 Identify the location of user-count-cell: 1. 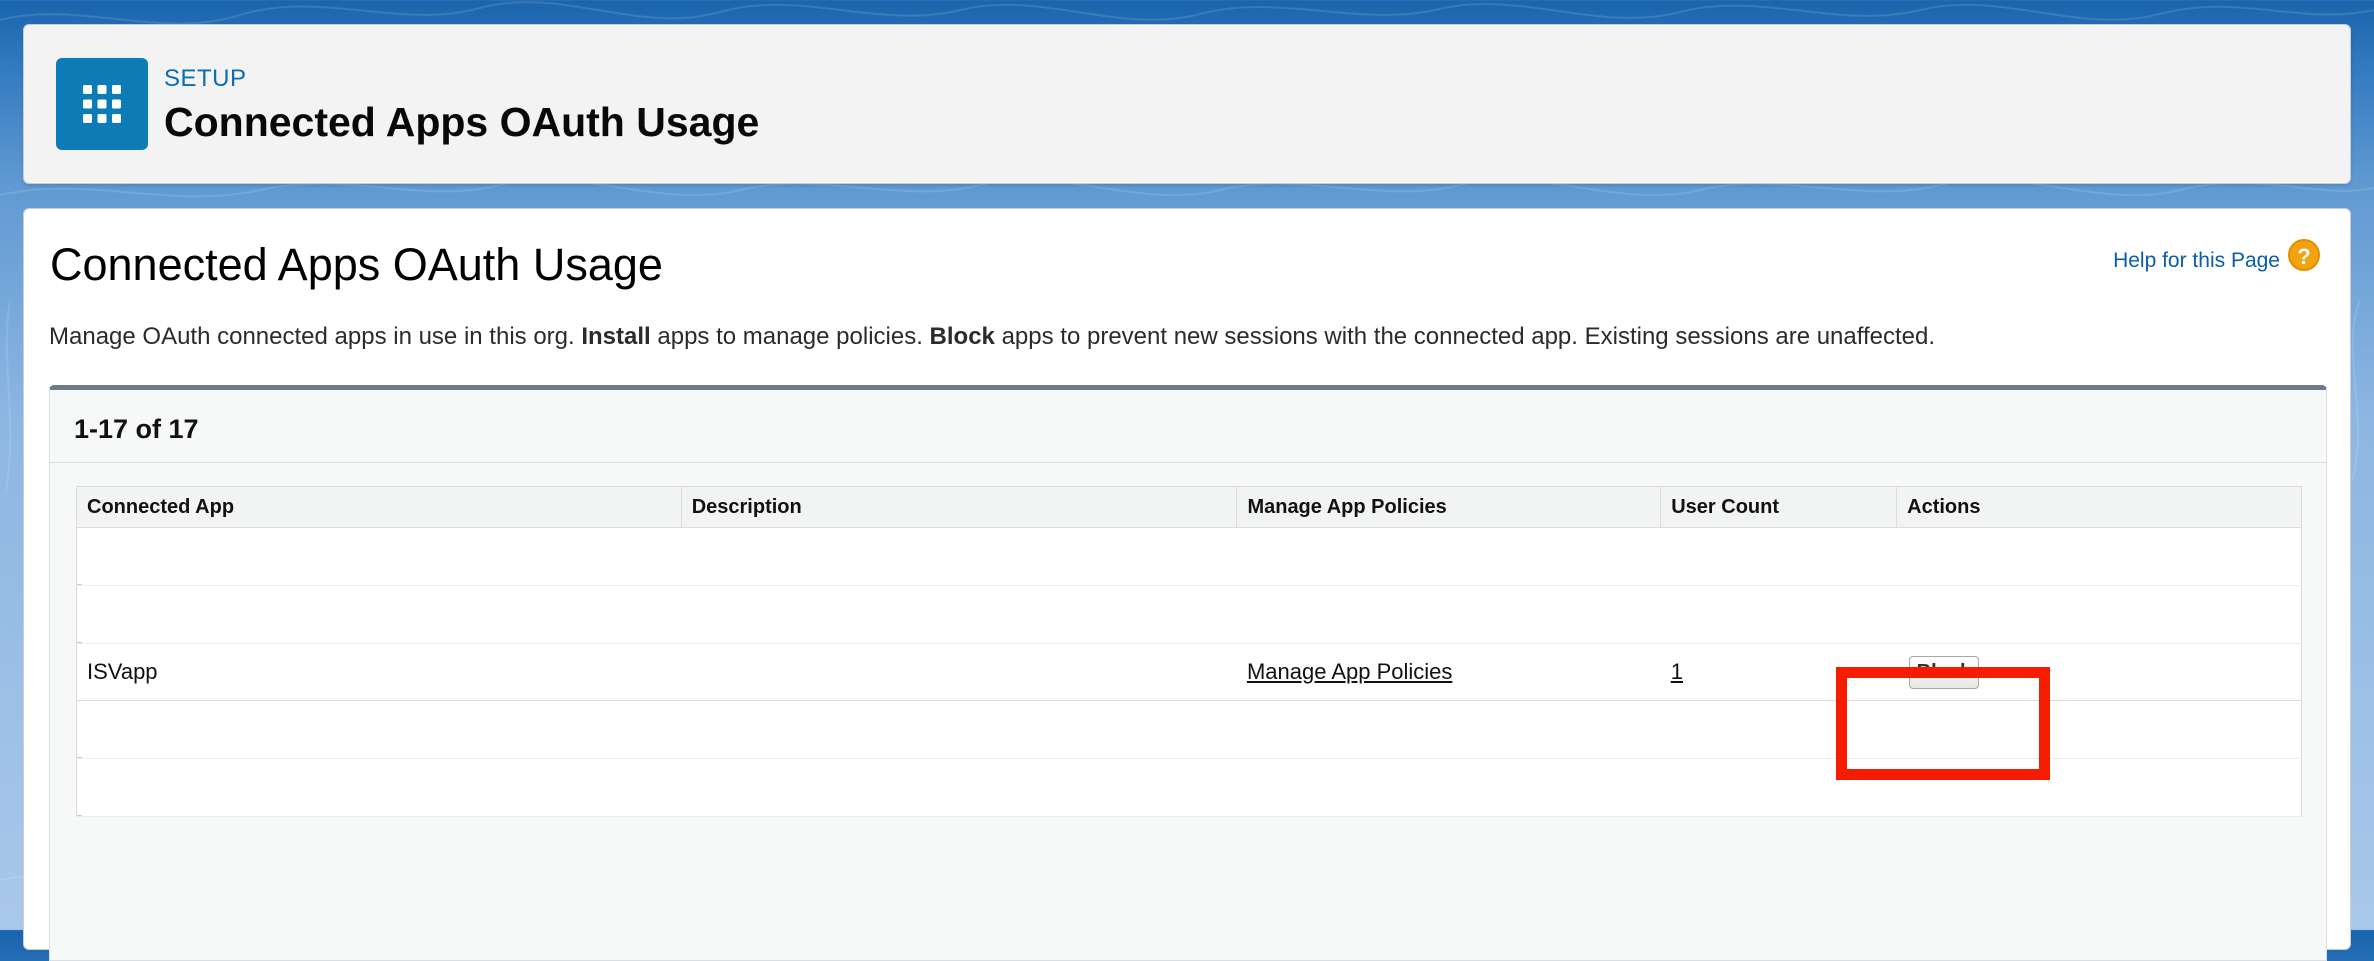
(1778, 672).